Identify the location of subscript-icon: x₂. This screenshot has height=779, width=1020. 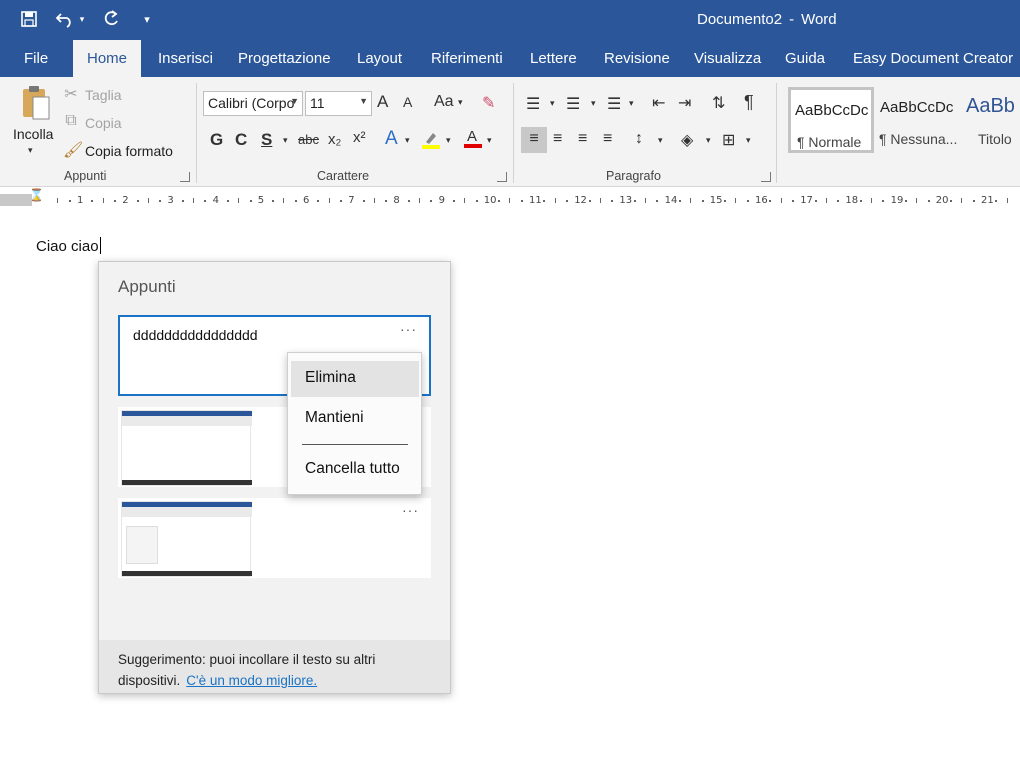
(334, 139).